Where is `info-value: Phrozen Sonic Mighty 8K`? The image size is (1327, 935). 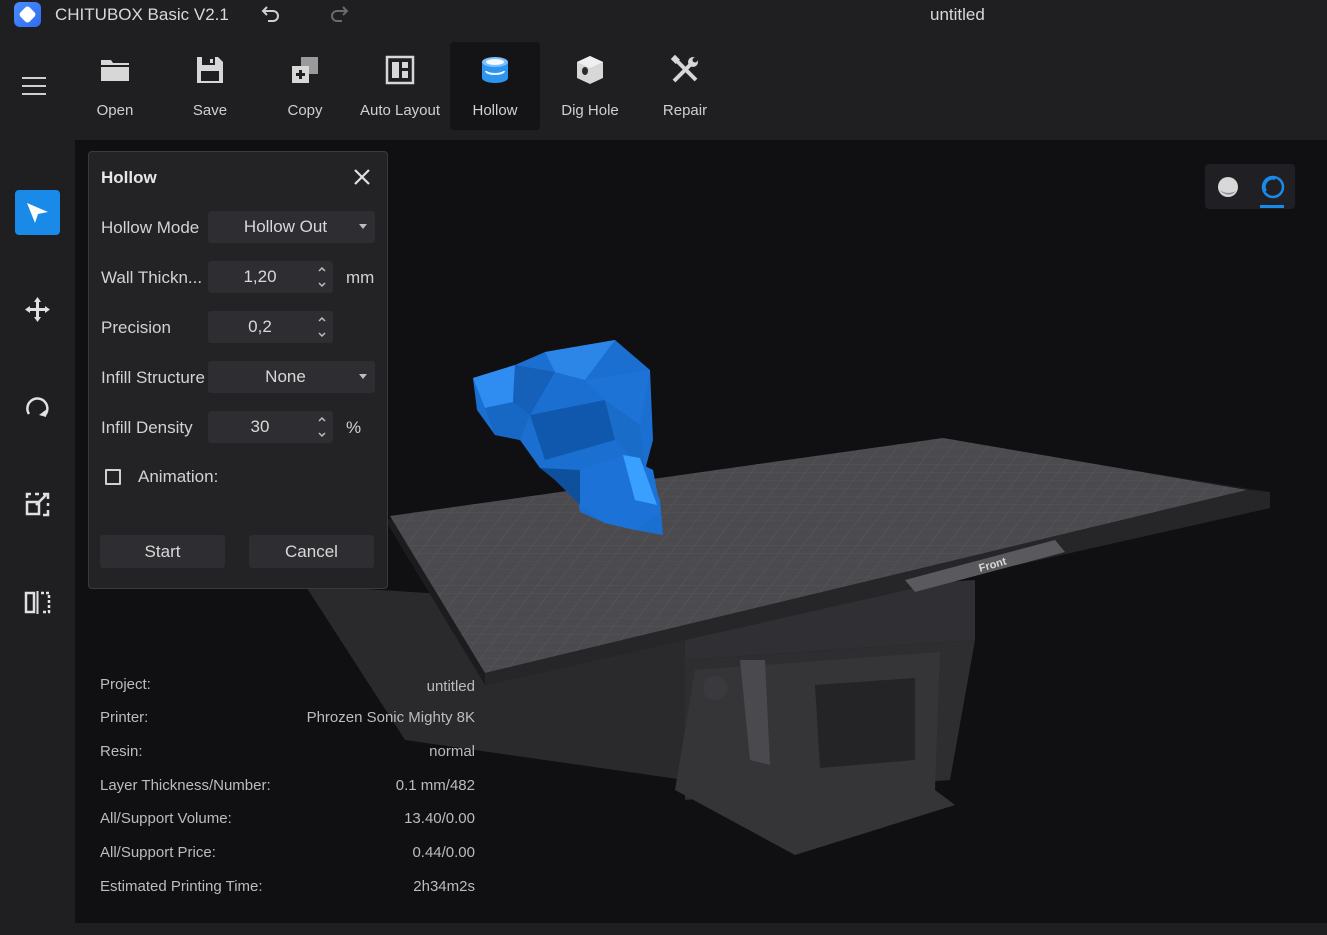
info-value: Phrozen Sonic Mighty 8K is located at coordinates (390, 717).